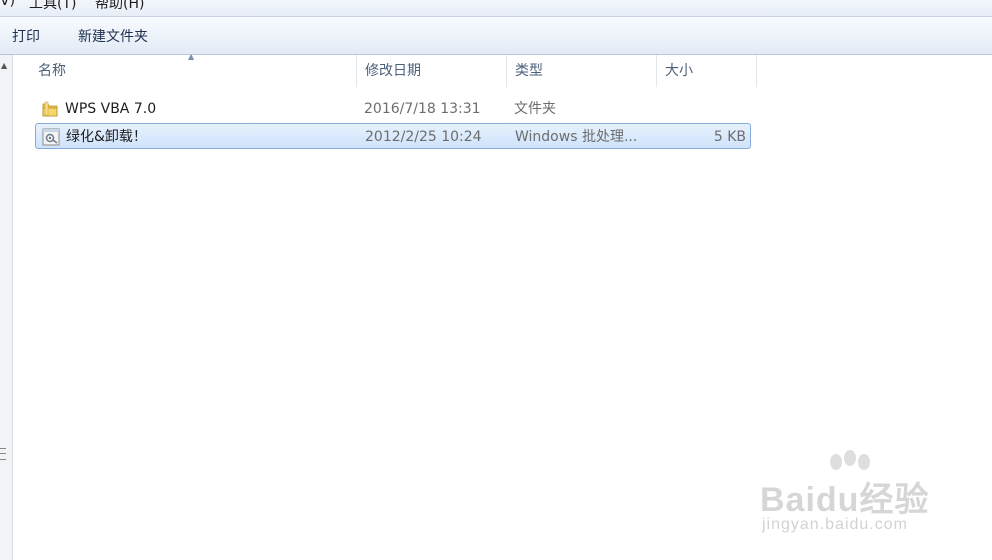  I want to click on baidu-watermark: Baidu经验 jingyan.baidu.com, so click(870, 497).